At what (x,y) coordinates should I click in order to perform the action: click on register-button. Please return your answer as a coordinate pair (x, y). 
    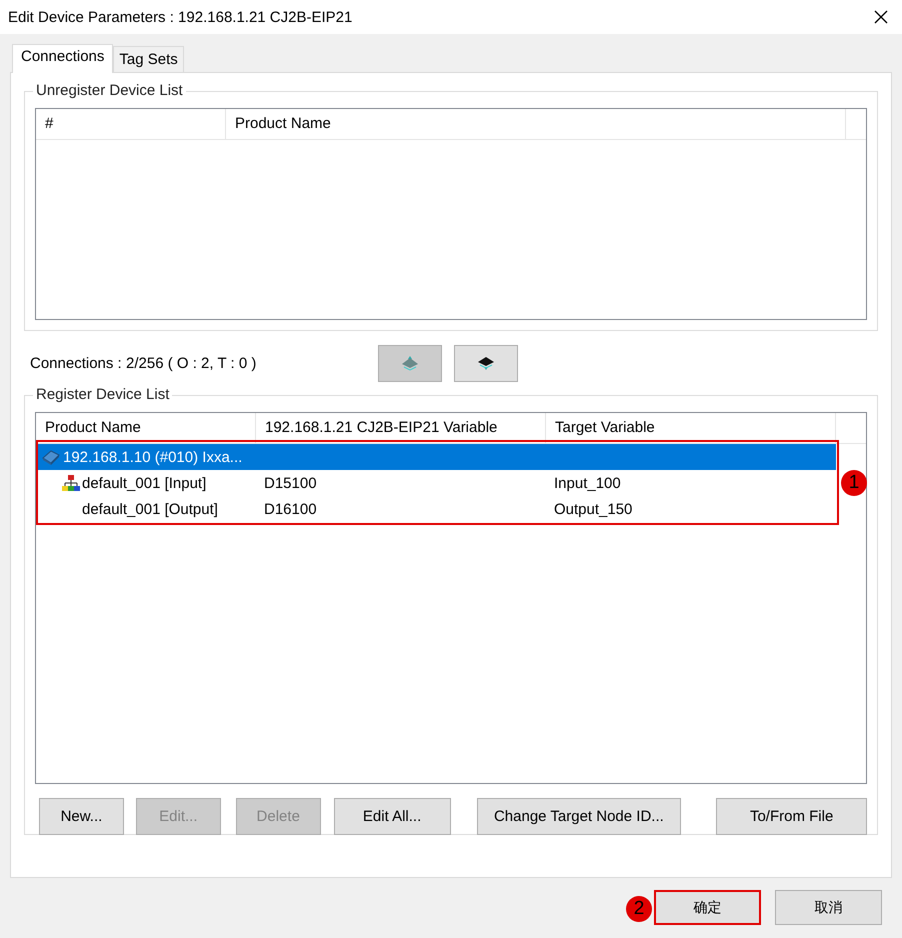
    Looking at the image, I should click on (486, 363).